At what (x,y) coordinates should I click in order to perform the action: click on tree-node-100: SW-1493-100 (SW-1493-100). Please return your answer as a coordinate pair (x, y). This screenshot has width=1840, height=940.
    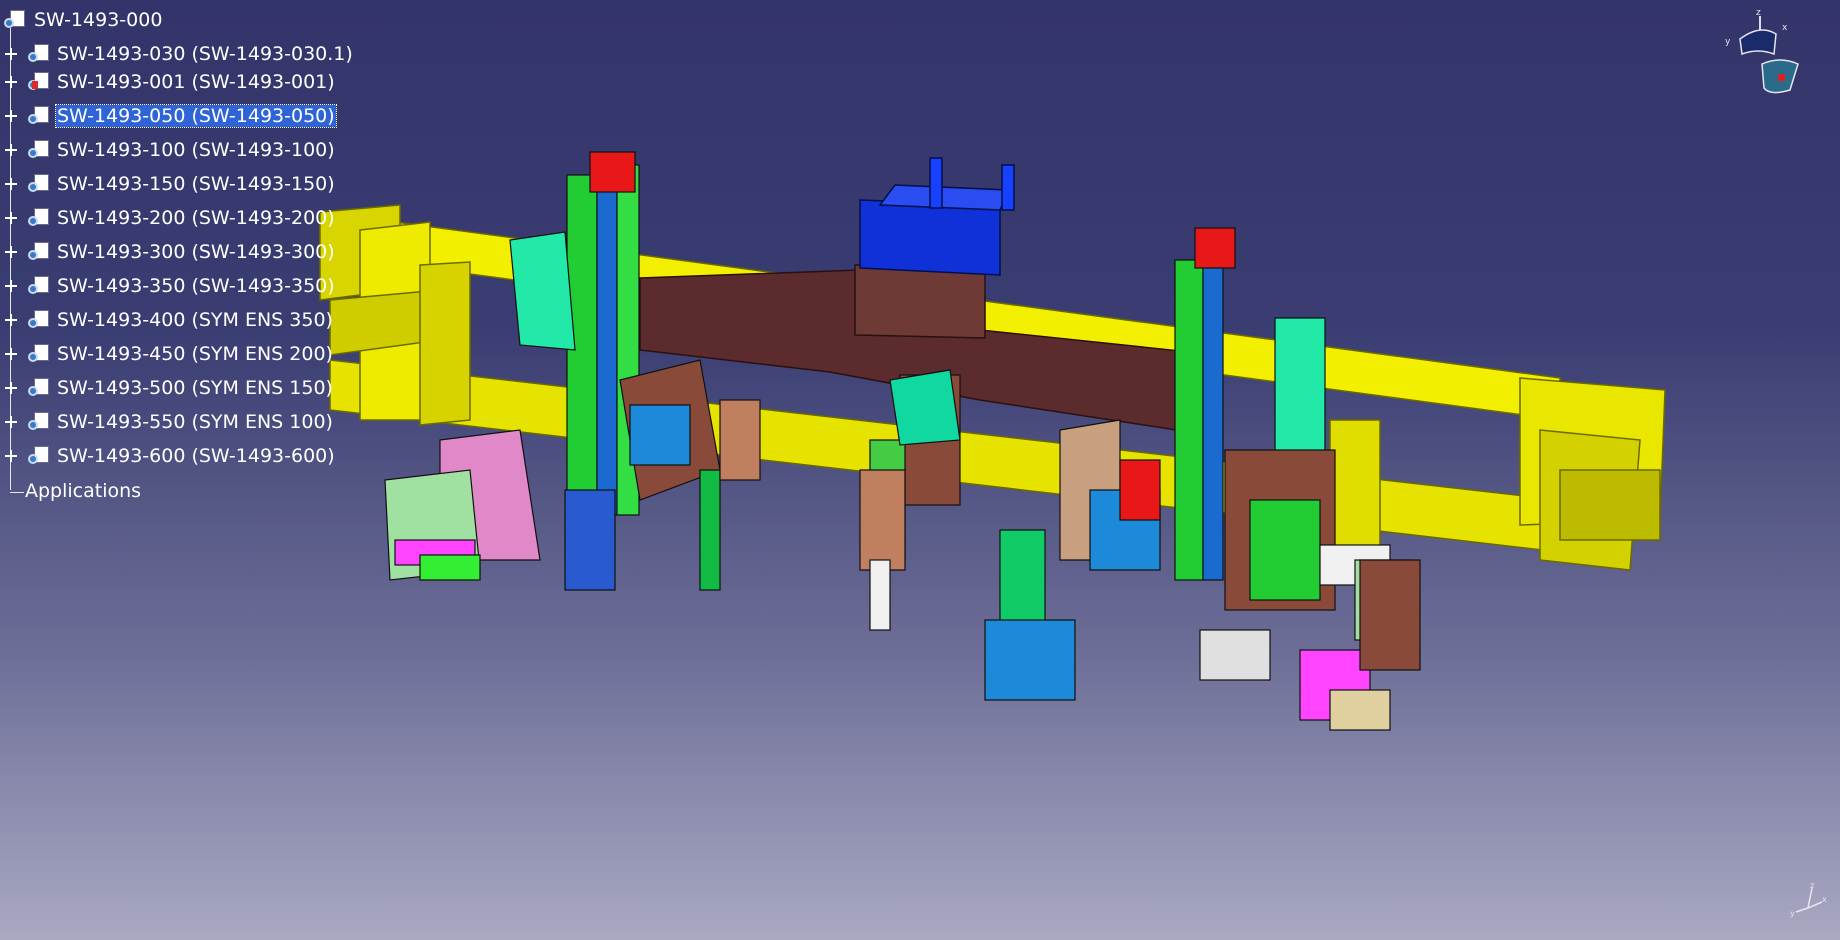
    Looking at the image, I should click on (180, 150).